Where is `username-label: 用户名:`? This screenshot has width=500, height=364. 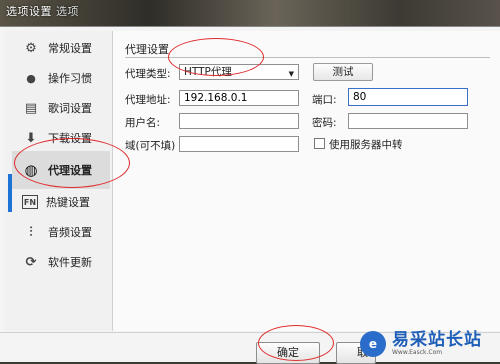
username-label: 用户名: is located at coordinates (143, 123).